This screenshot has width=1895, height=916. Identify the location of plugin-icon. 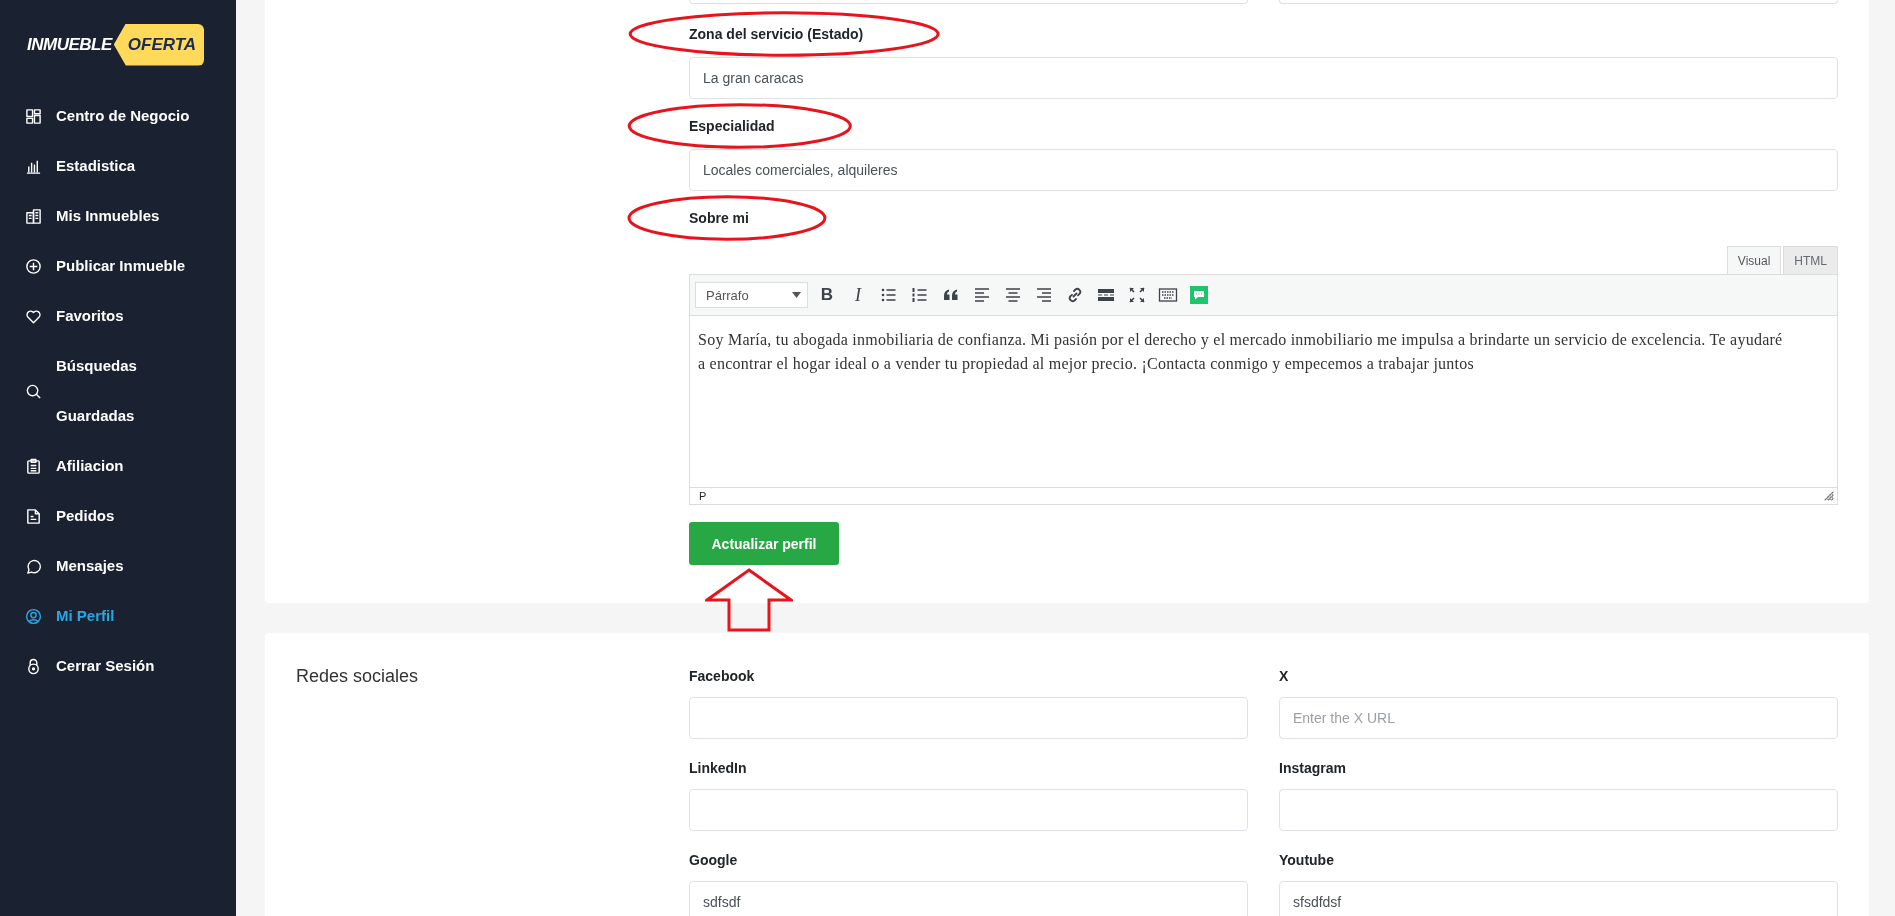
(1199, 295).